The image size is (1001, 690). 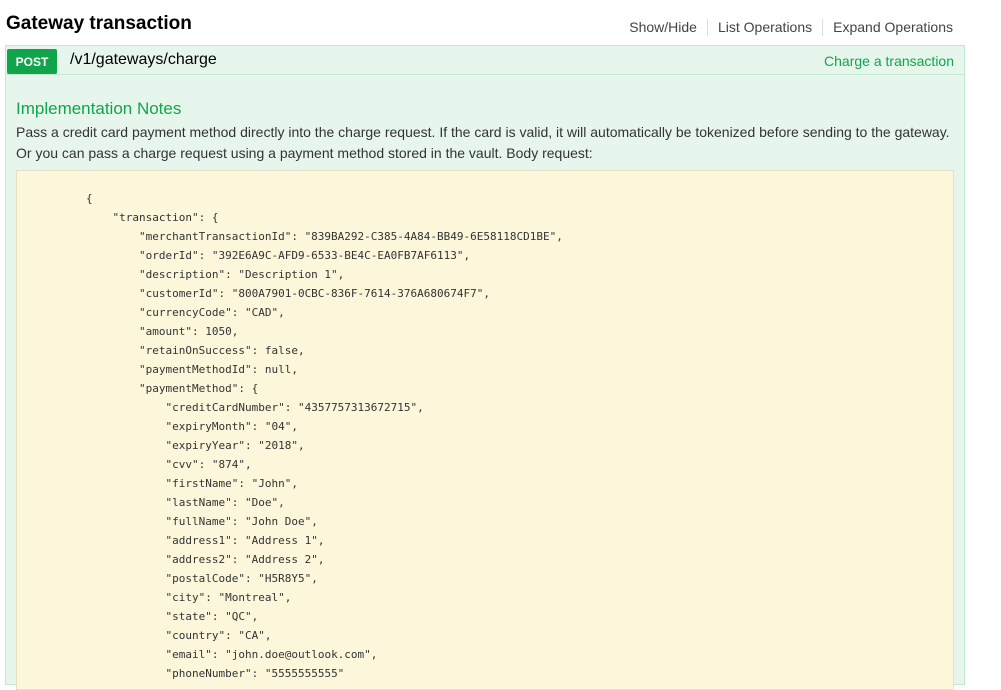 I want to click on code-line: "paymentMethod": {, so click(x=199, y=388).